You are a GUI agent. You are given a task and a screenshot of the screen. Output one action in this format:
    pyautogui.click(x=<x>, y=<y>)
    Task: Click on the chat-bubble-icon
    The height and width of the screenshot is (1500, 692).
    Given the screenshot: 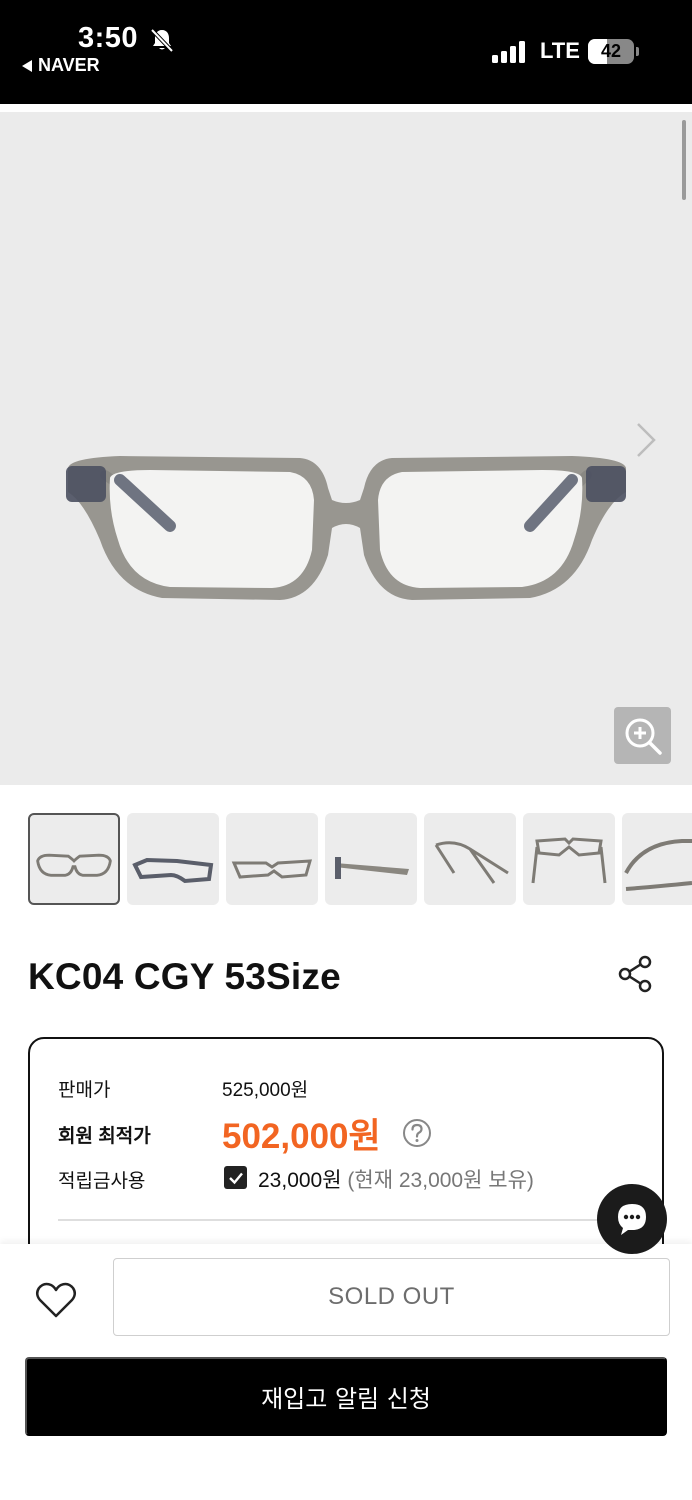 What is the action you would take?
    pyautogui.click(x=632, y=1219)
    